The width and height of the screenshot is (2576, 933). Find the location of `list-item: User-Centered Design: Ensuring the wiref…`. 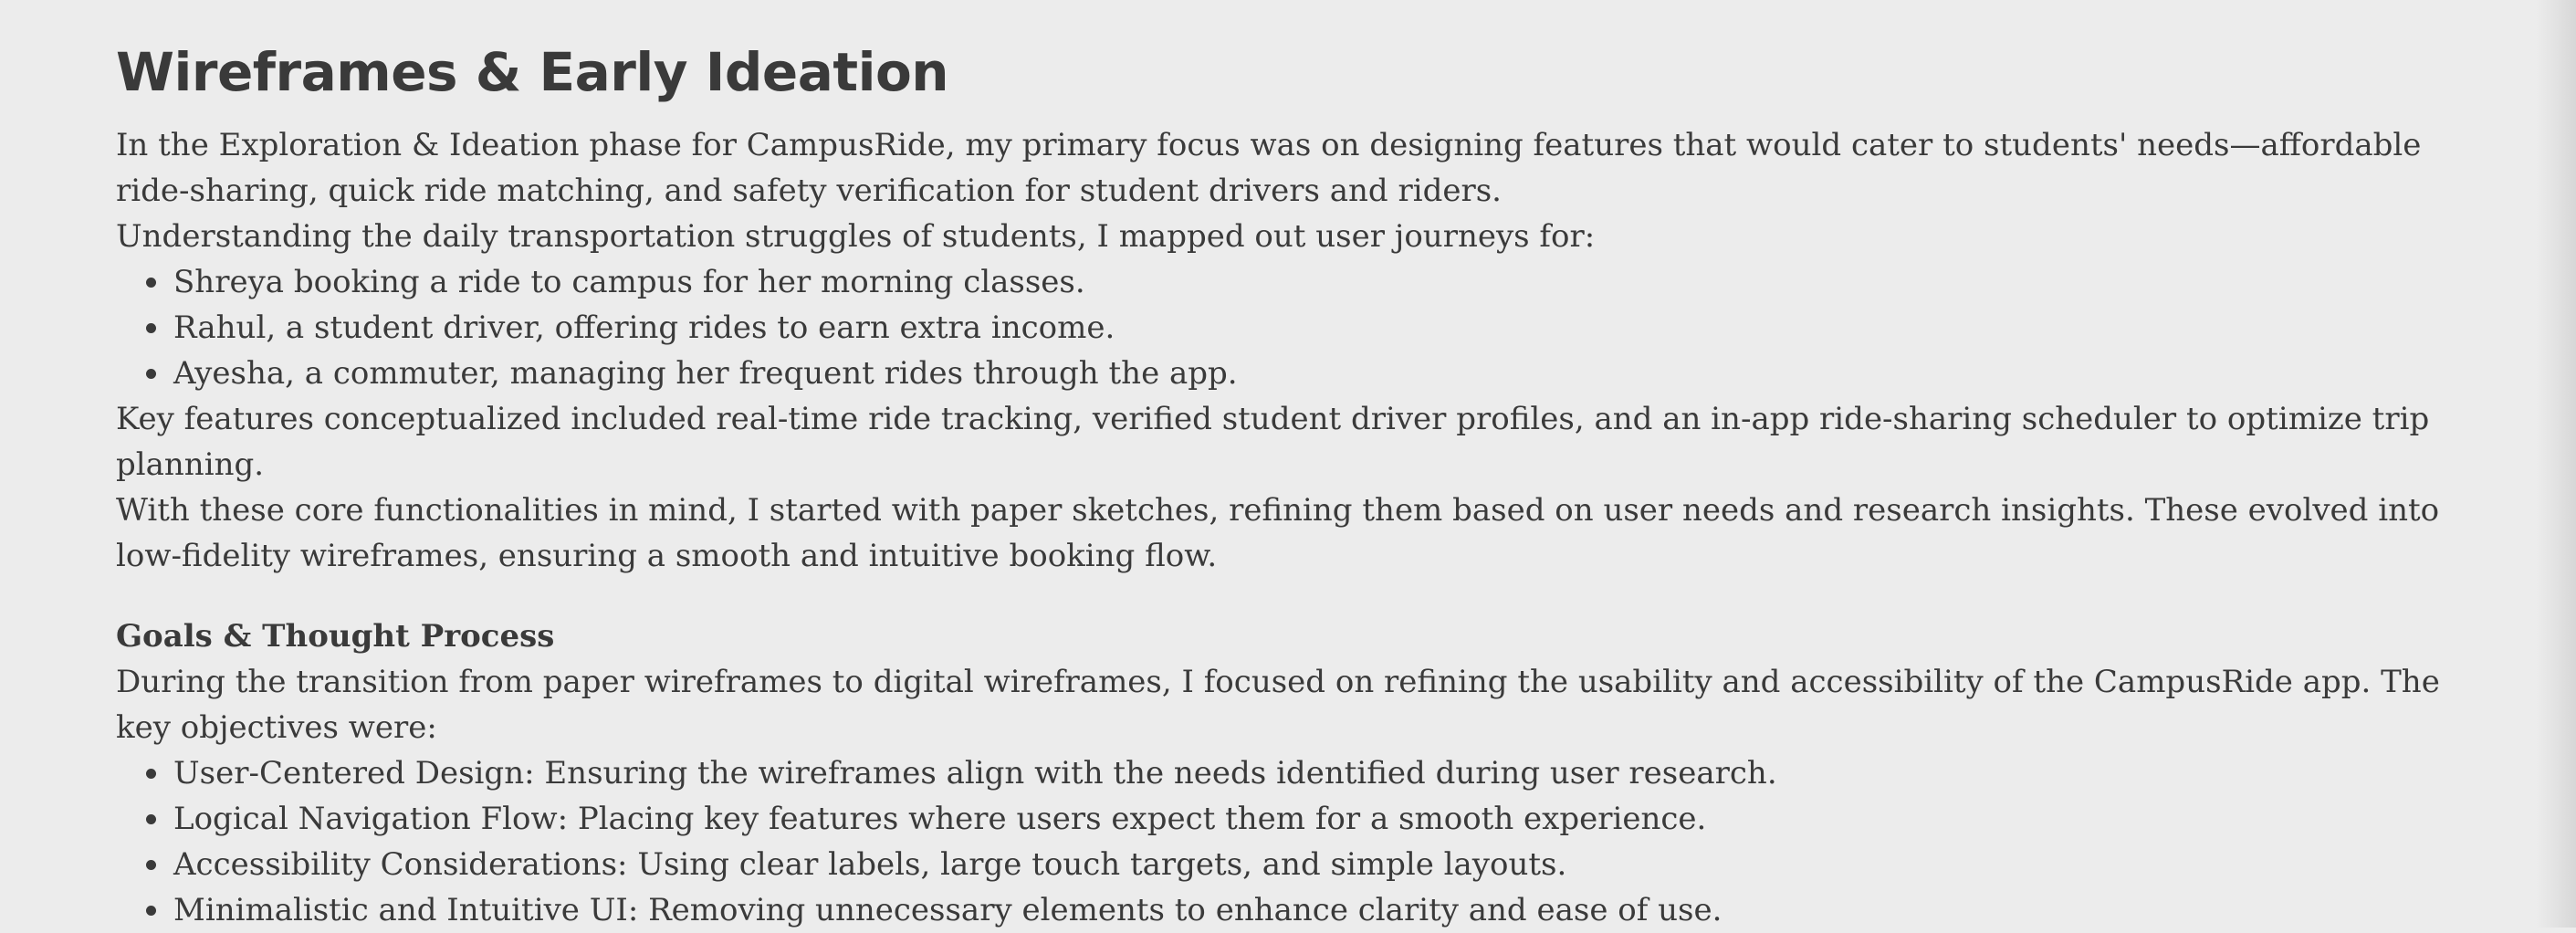

list-item: User-Centered Design: Ensuring the wiref… is located at coordinates (1318, 773).